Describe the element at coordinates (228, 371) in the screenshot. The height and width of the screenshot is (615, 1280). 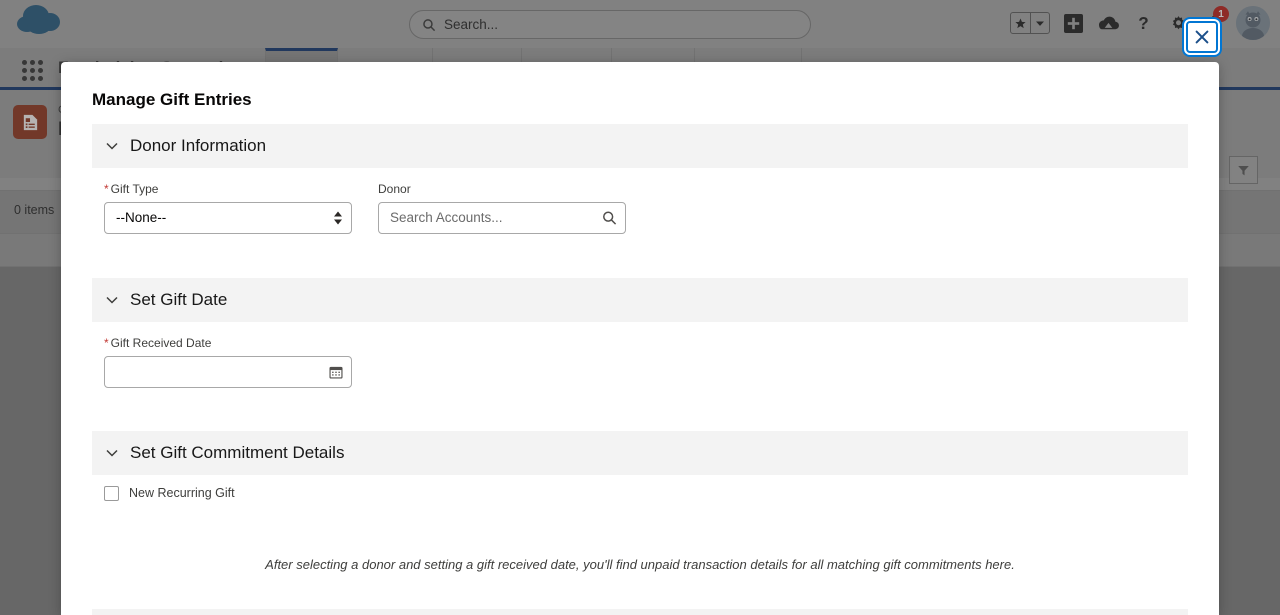
I see `gift-received-date-input` at that location.